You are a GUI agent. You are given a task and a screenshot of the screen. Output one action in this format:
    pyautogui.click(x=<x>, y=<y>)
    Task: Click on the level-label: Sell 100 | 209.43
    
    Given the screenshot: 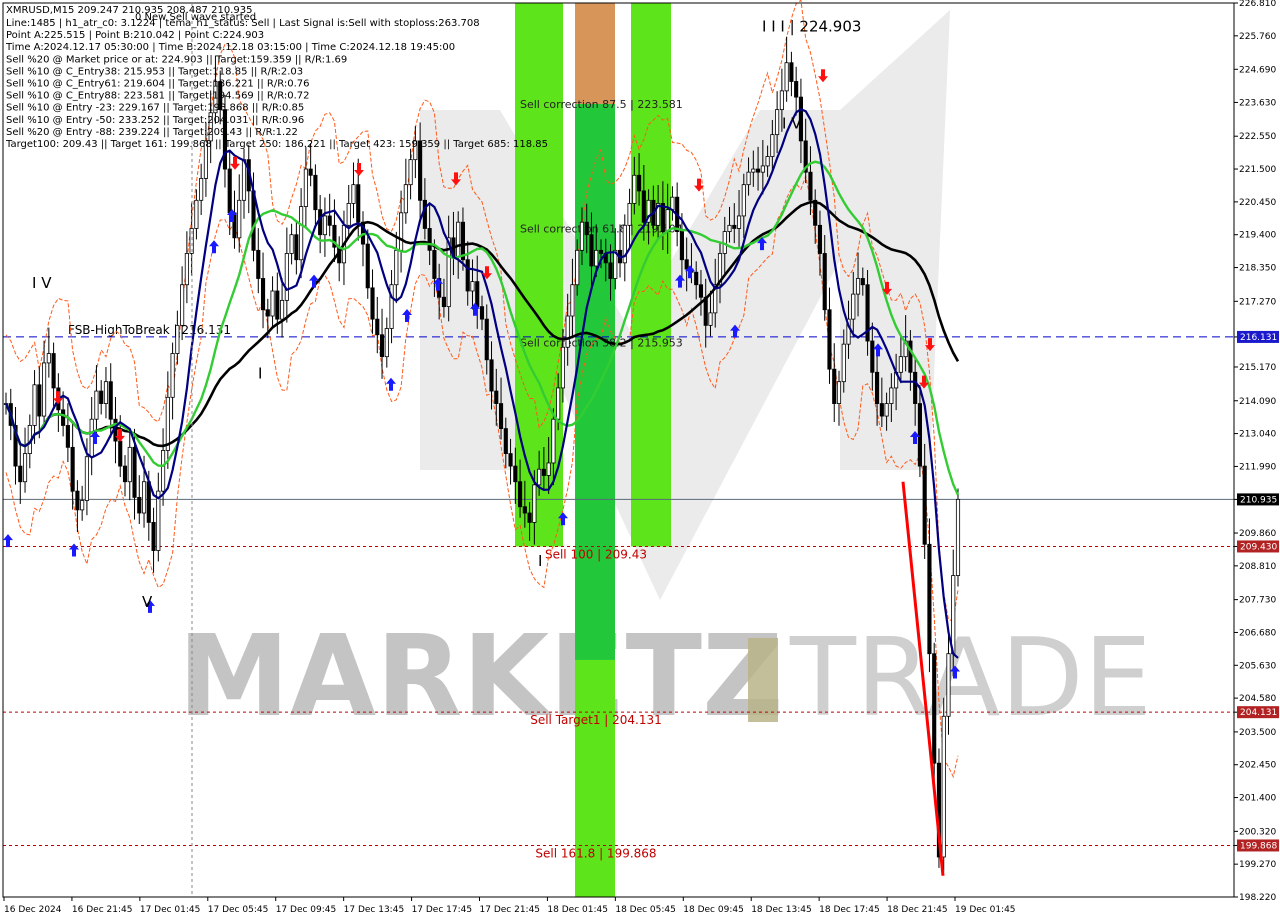 What is the action you would take?
    pyautogui.click(x=596, y=554)
    